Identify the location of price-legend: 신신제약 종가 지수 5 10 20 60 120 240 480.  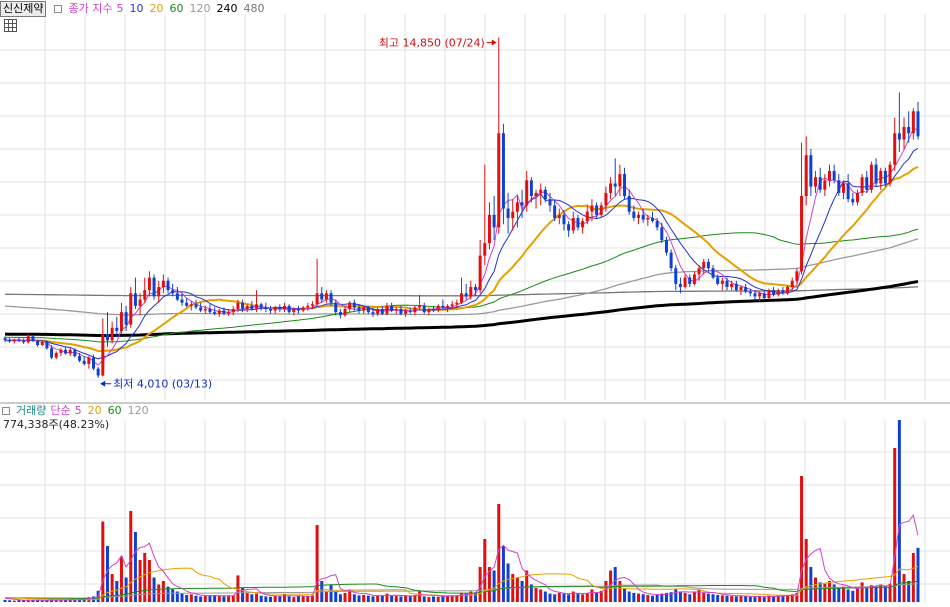
(135, 9).